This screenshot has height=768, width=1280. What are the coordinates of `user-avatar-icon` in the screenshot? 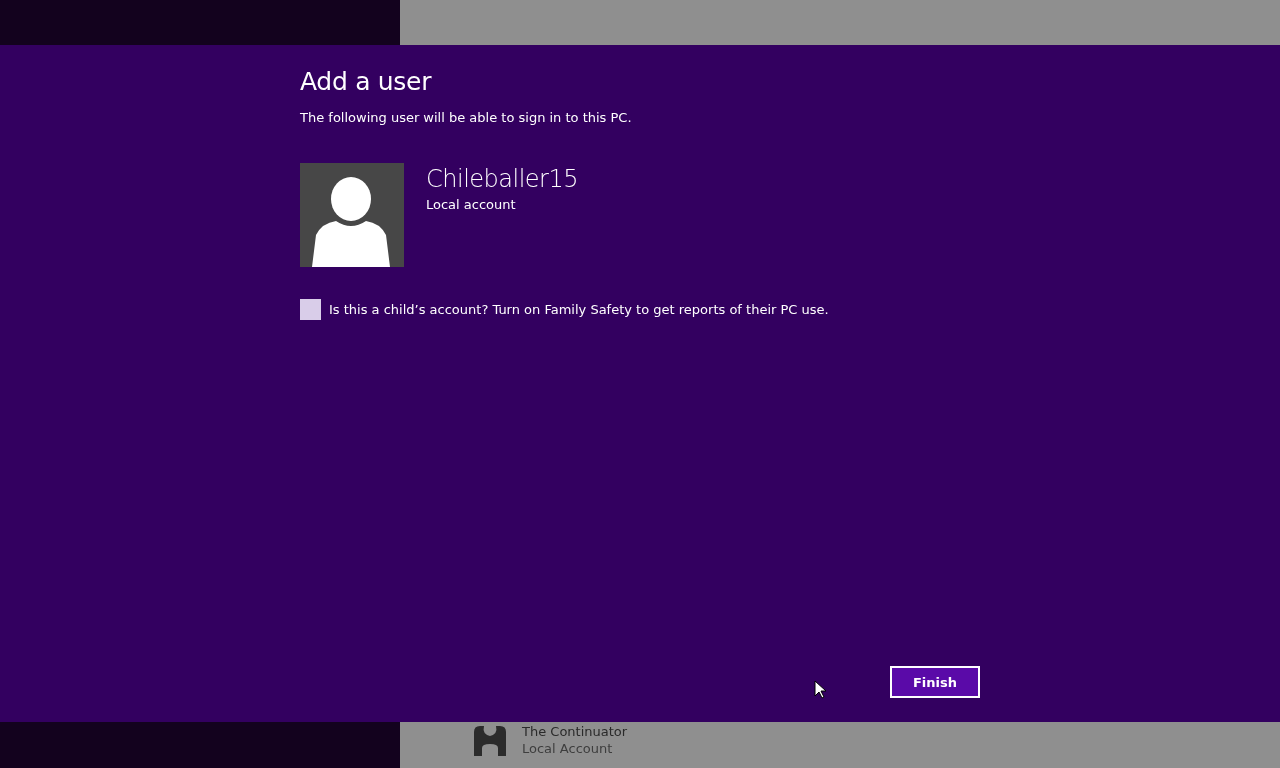 It's located at (352, 215).